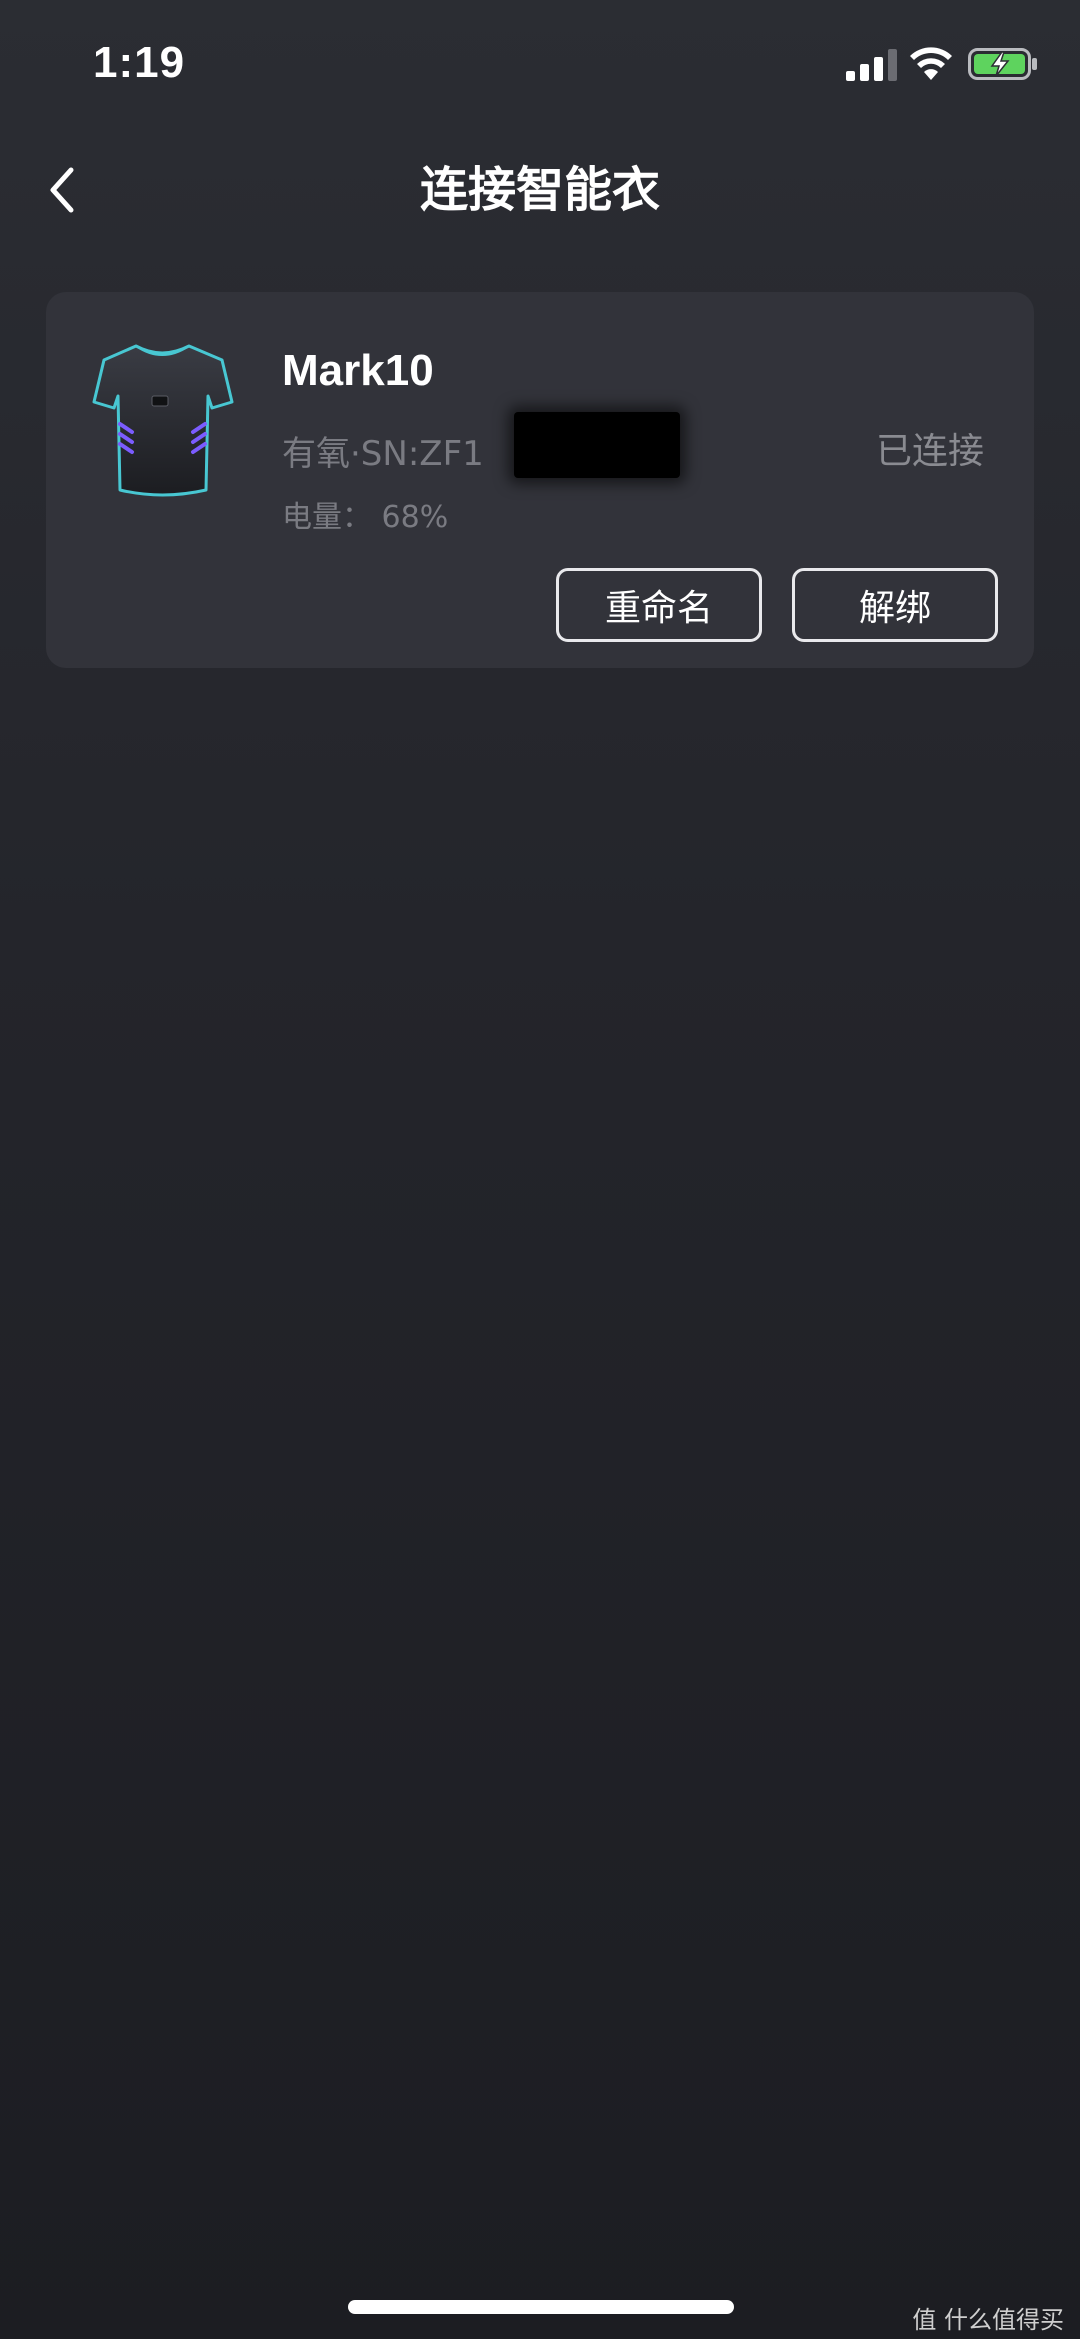 This screenshot has width=1080, height=2339. I want to click on device-serial: 有氧·SN:ZF1, so click(383, 454).